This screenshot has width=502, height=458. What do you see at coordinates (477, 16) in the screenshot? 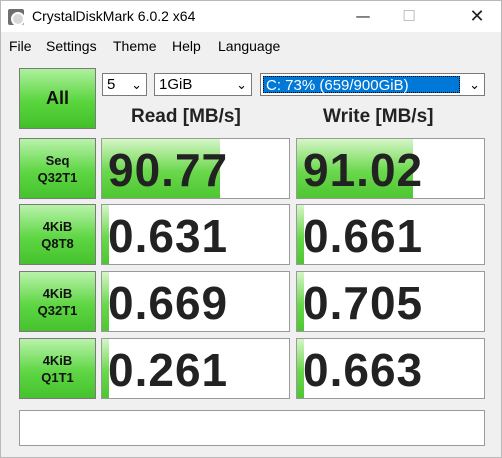
I see `close-button: ✕` at bounding box center [477, 16].